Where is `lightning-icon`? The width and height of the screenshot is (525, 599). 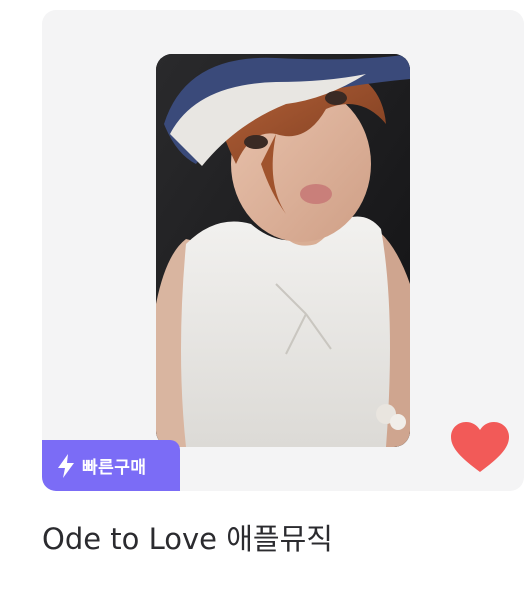 lightning-icon is located at coordinates (66, 465).